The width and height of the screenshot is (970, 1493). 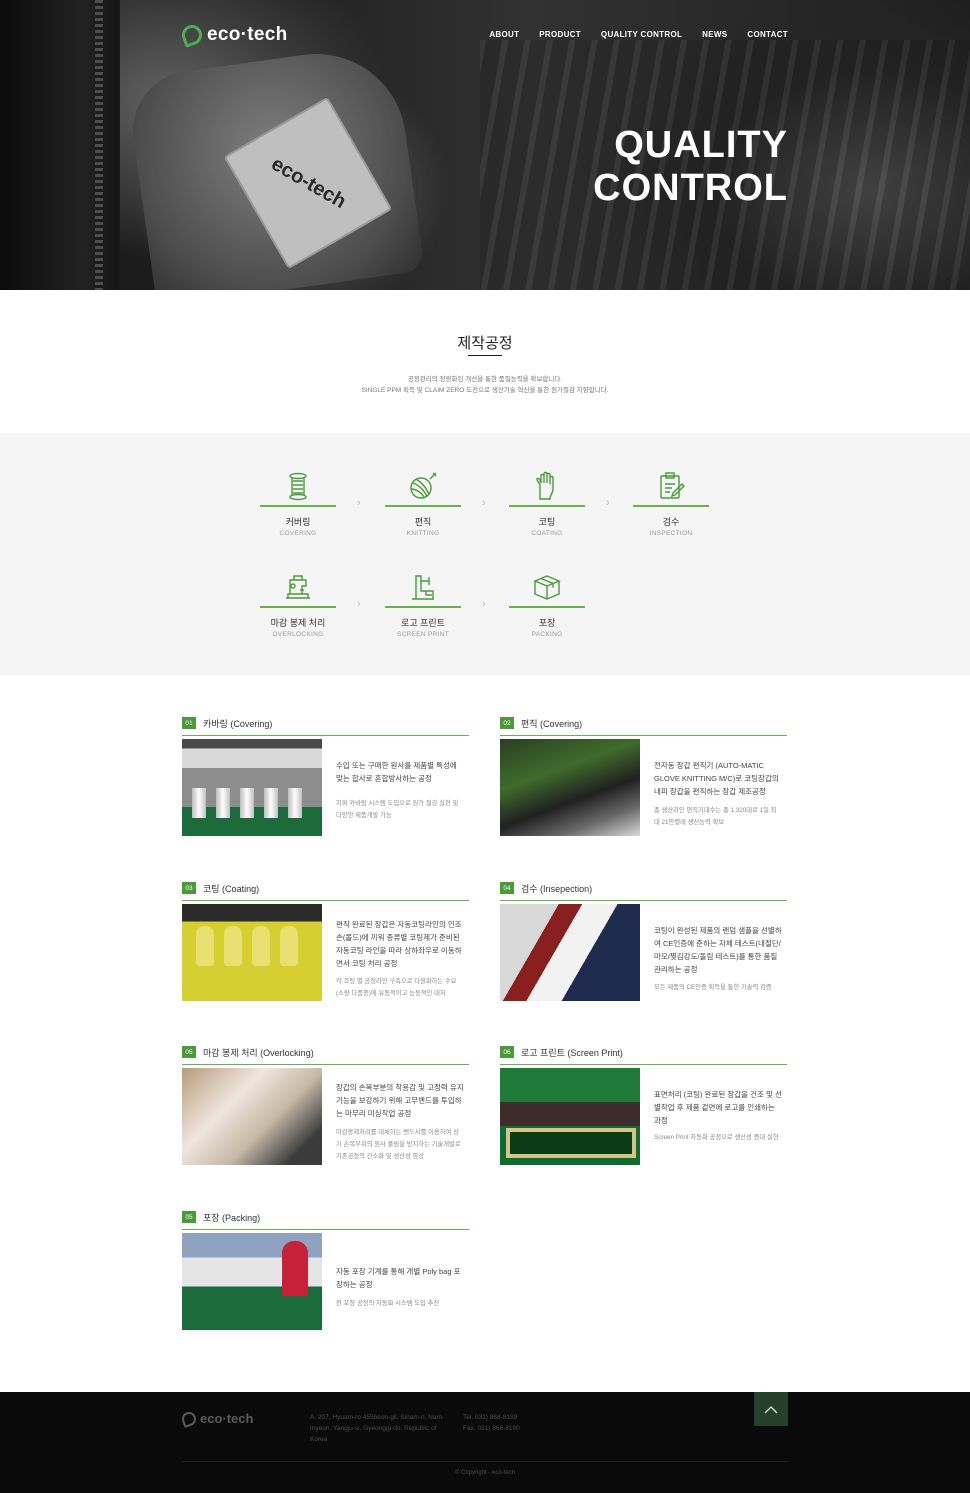 What do you see at coordinates (227, 1418) in the screenshot?
I see `footer-logo-text: eco·tech` at bounding box center [227, 1418].